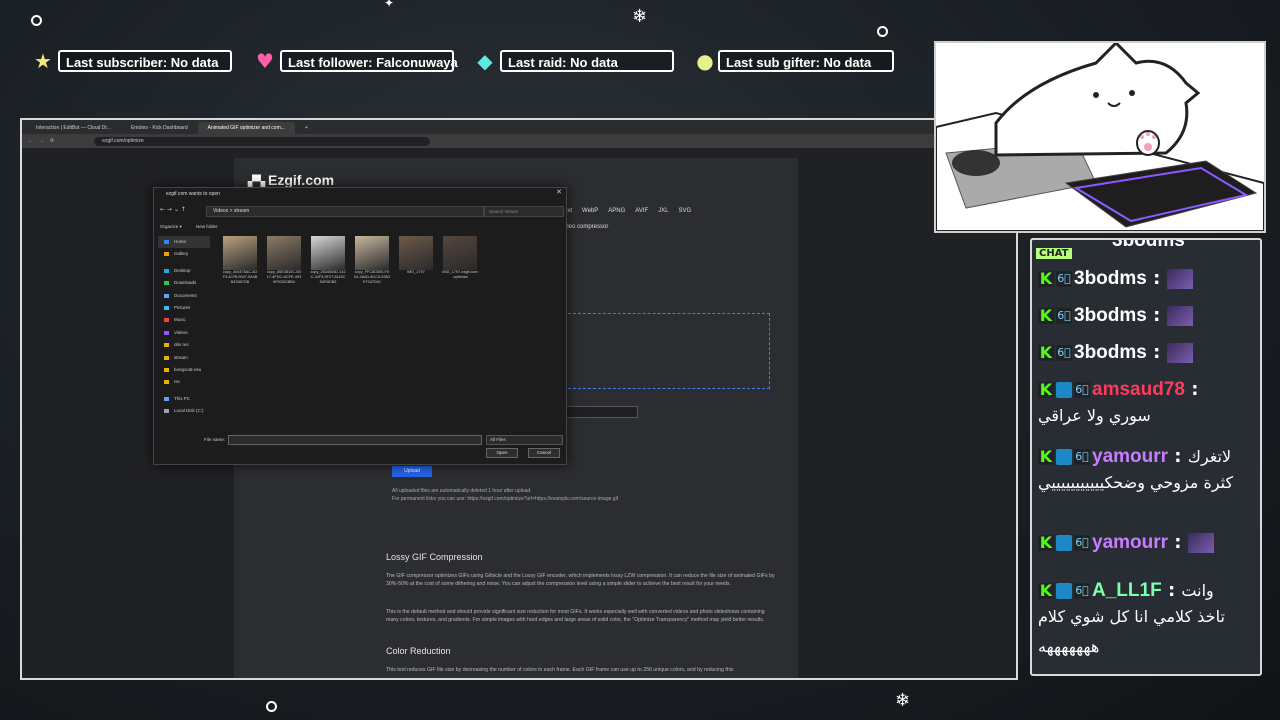 The height and width of the screenshot is (720, 1280). What do you see at coordinates (145, 61) in the screenshot?
I see `stat-pill: Last subscriber: No data` at bounding box center [145, 61].